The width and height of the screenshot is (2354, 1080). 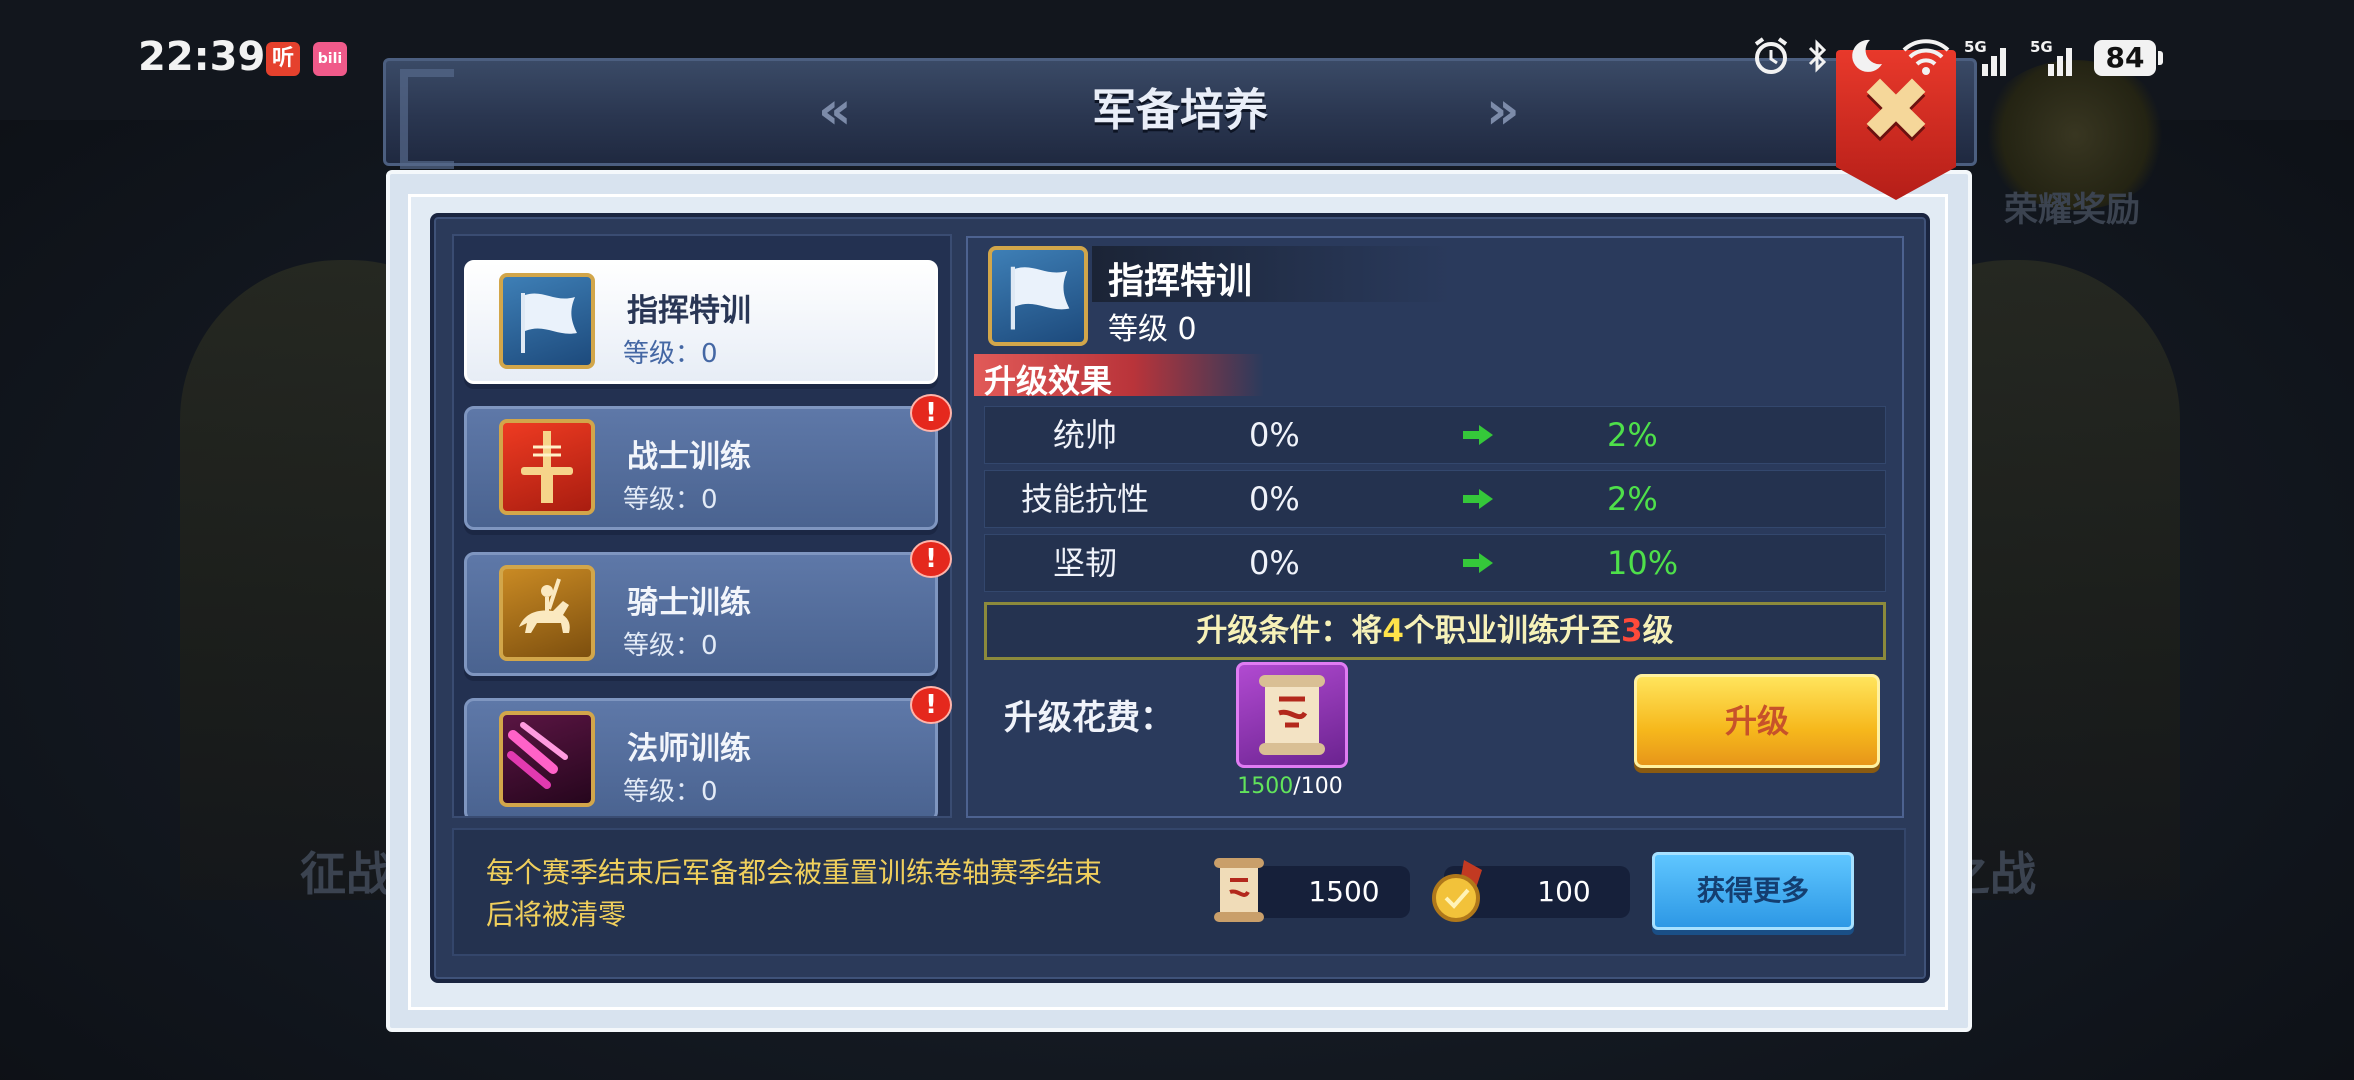 What do you see at coordinates (1865, 56) in the screenshot?
I see `do-not-disturb-moon-icon` at bounding box center [1865, 56].